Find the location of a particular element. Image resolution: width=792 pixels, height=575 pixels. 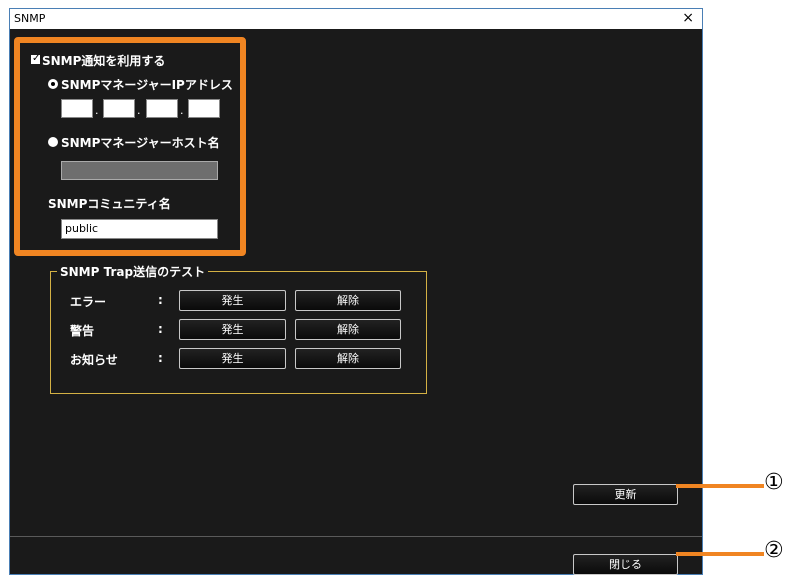

close-icon: × is located at coordinates (688, 18).